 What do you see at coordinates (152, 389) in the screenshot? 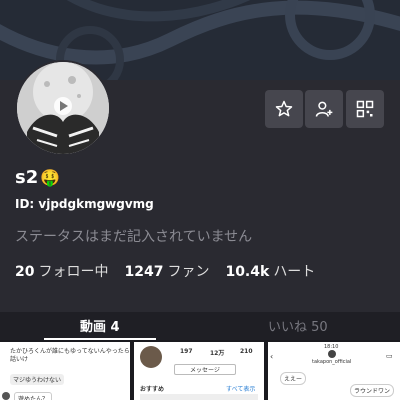
I see `thumb2-label: おすすめ` at bounding box center [152, 389].